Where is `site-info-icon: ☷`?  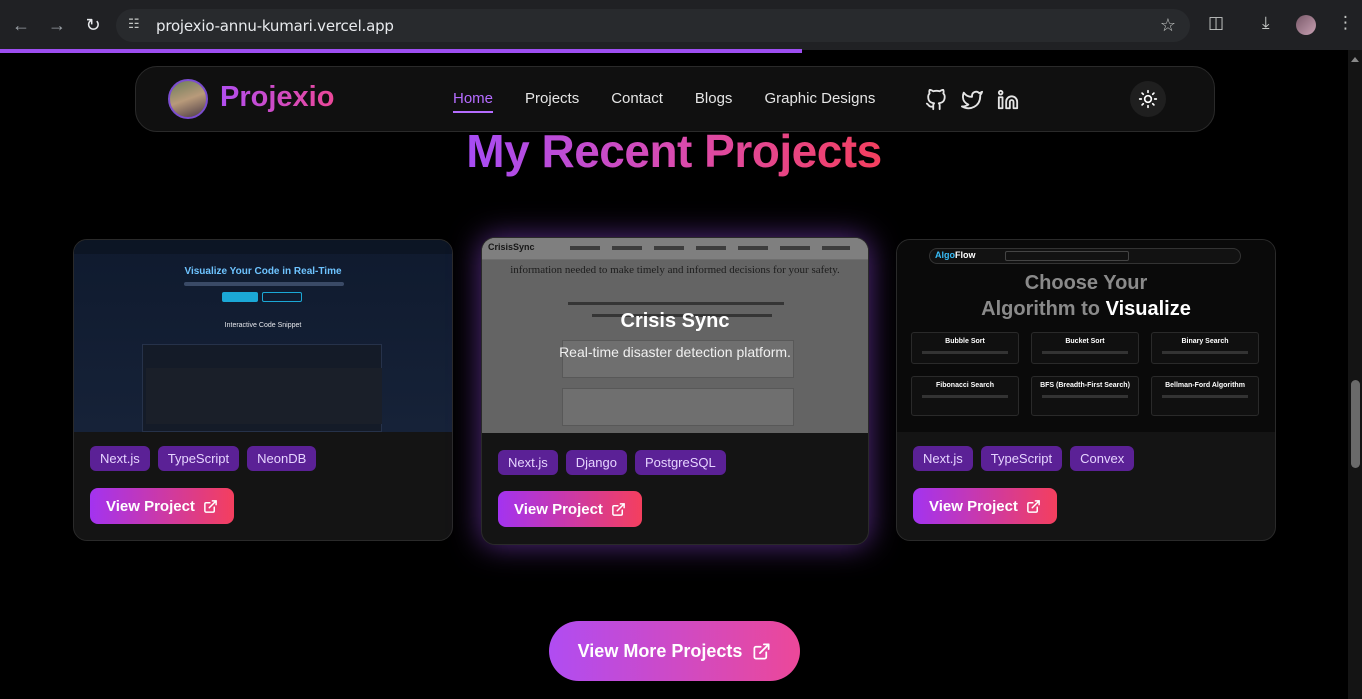 site-info-icon: ☷ is located at coordinates (137, 25).